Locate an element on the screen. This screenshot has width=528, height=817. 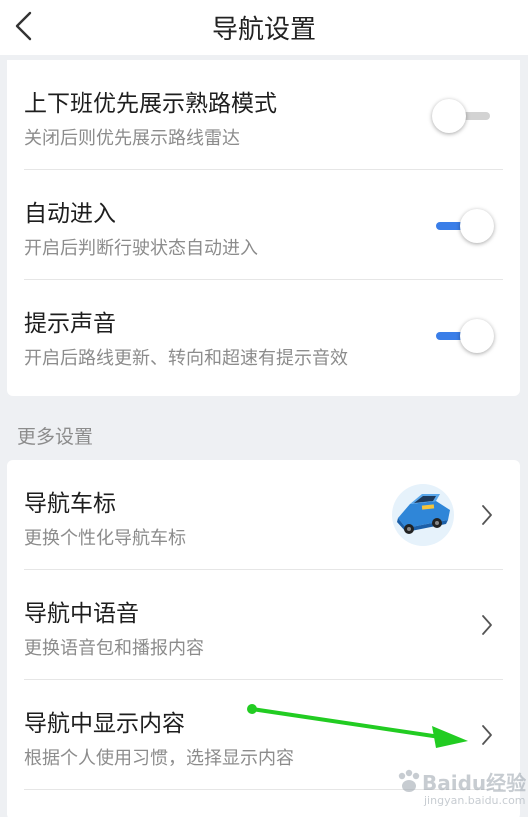
setting-row-navigation-voice: 导航中语音 更换语音包和播报内容 is located at coordinates (263, 625).